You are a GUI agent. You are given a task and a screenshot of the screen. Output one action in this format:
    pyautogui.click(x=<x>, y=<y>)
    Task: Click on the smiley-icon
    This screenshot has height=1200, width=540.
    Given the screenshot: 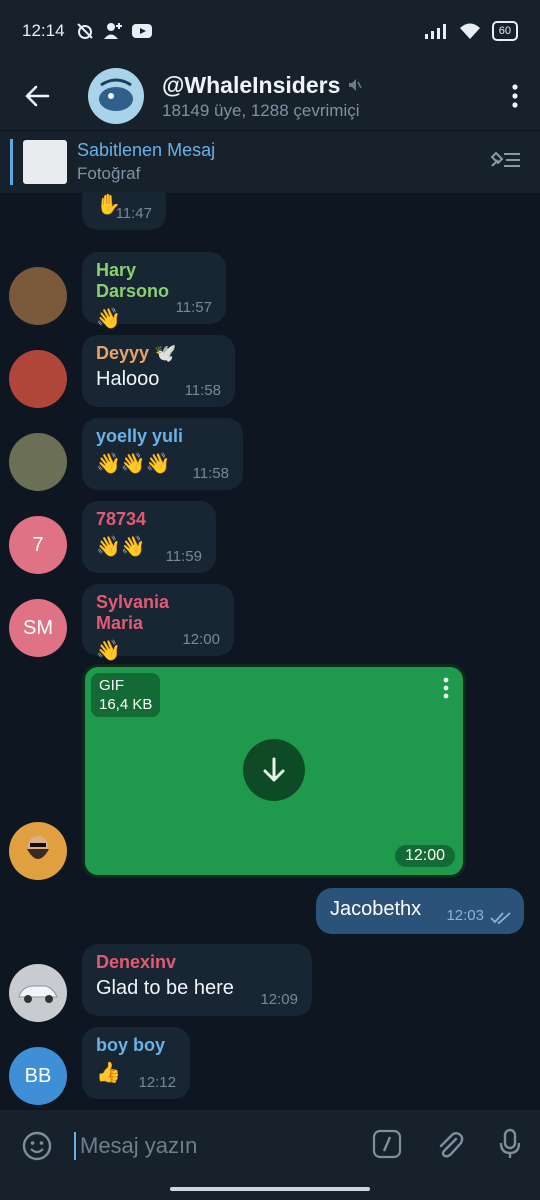 What is the action you would take?
    pyautogui.click(x=37, y=1146)
    